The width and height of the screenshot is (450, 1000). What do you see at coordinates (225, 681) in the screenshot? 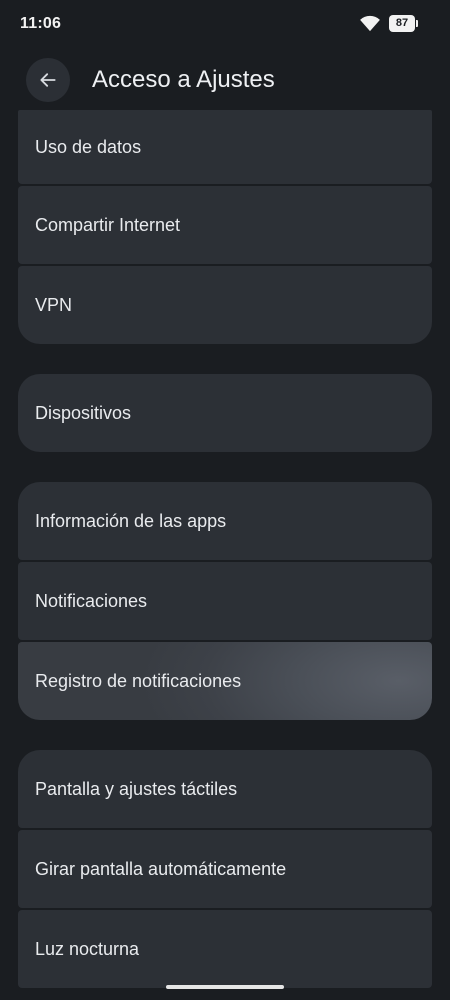
I see `settings-item-registro-notificaciones: Registro de notificaciones` at bounding box center [225, 681].